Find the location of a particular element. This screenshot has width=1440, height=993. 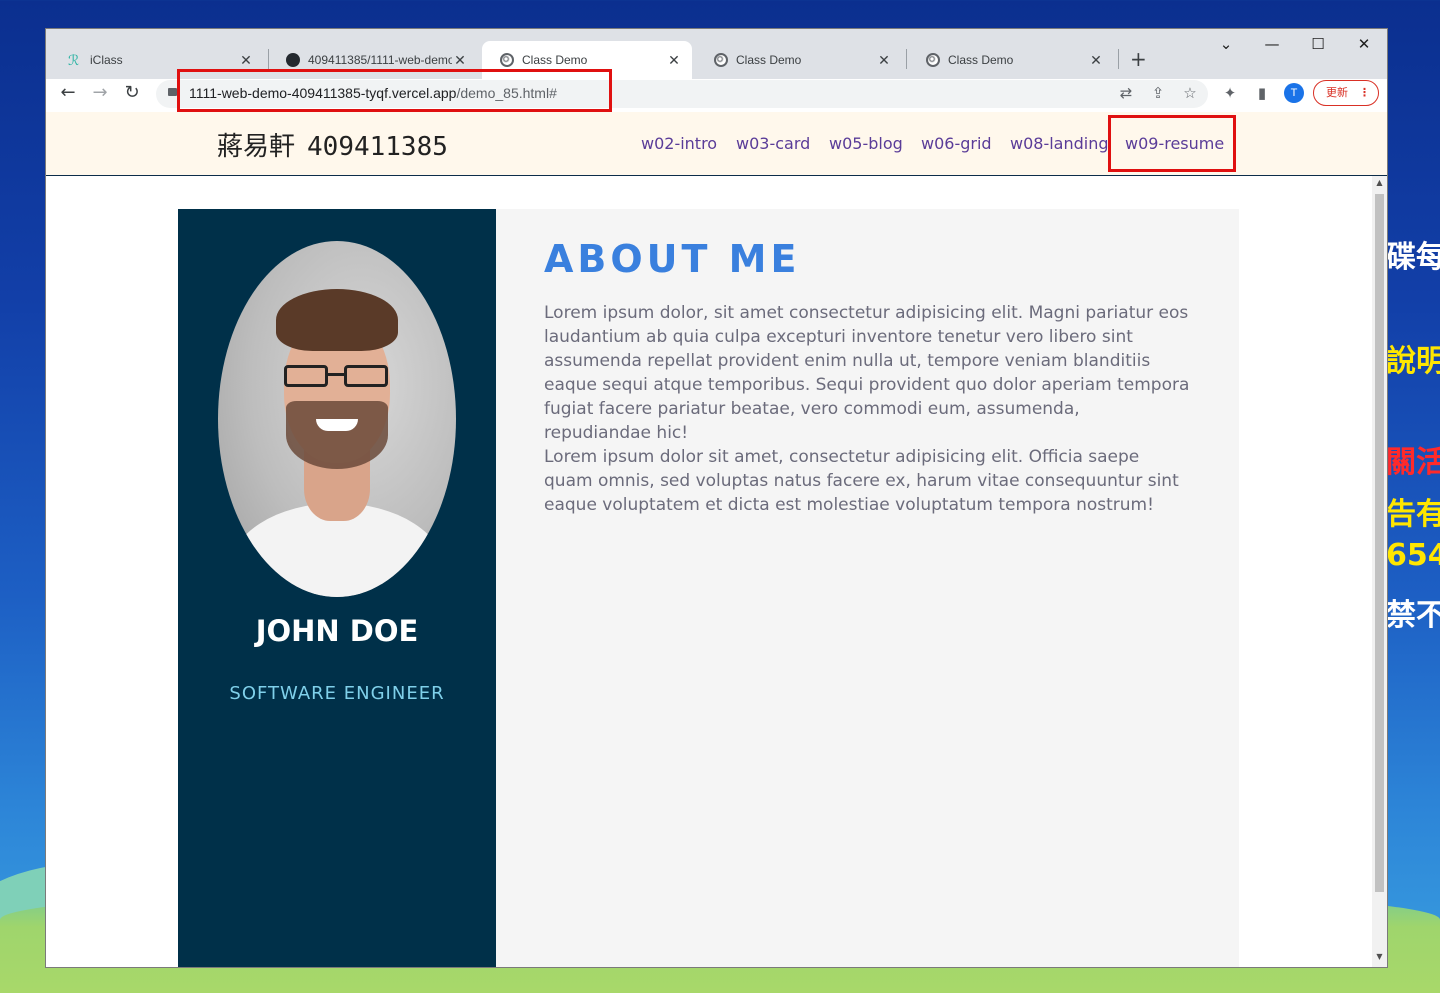

nav-highlight-box is located at coordinates (1172, 143).